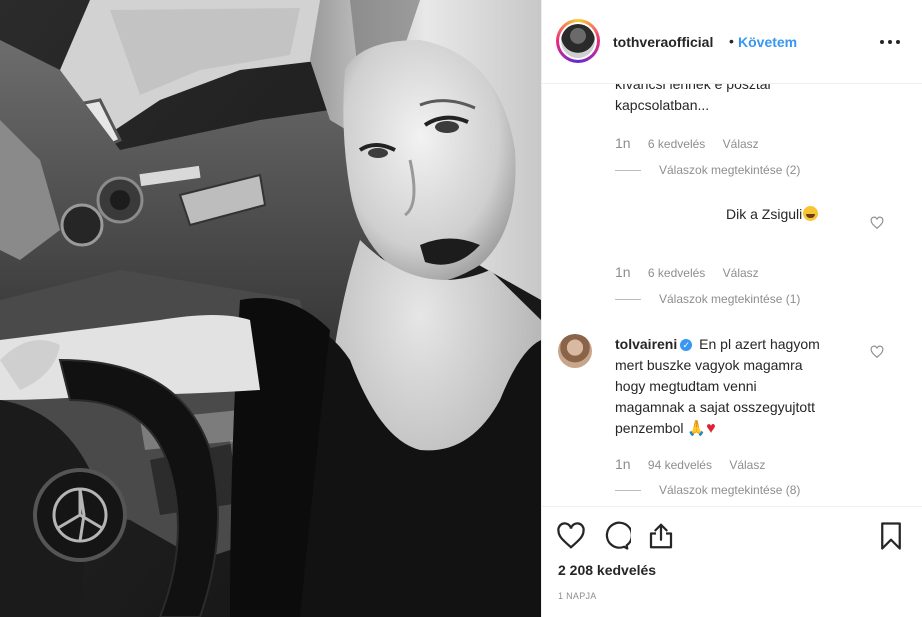 This screenshot has width=922, height=617. Describe the element at coordinates (646, 344) in the screenshot. I see `commenter-username: tolvaireni` at that location.